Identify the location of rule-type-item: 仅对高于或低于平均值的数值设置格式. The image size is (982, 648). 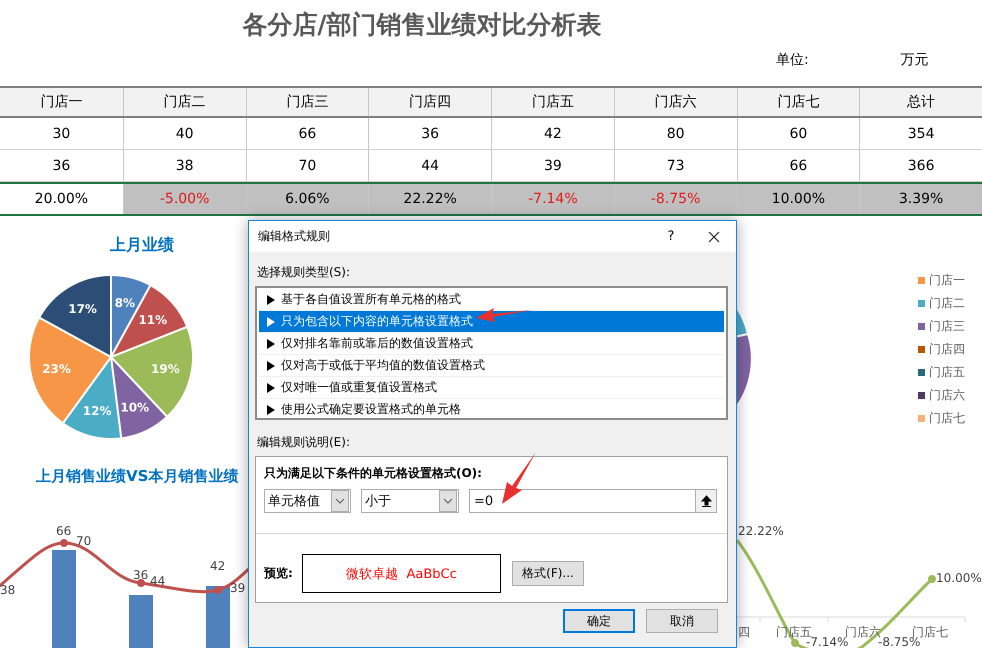
(491, 366).